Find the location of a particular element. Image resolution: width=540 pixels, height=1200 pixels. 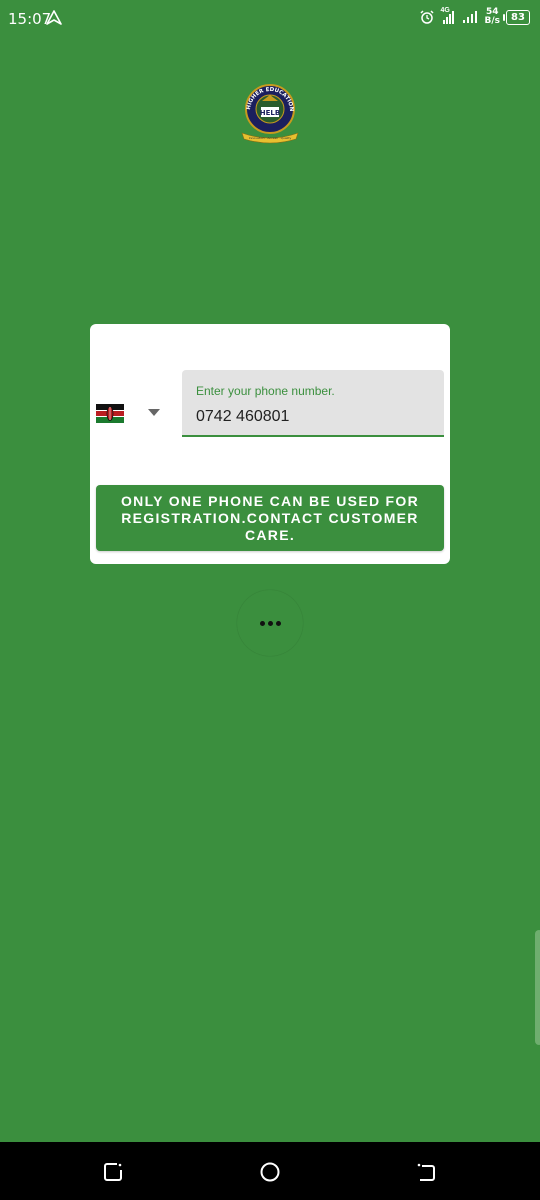

back-icon is located at coordinates (426, 1172).